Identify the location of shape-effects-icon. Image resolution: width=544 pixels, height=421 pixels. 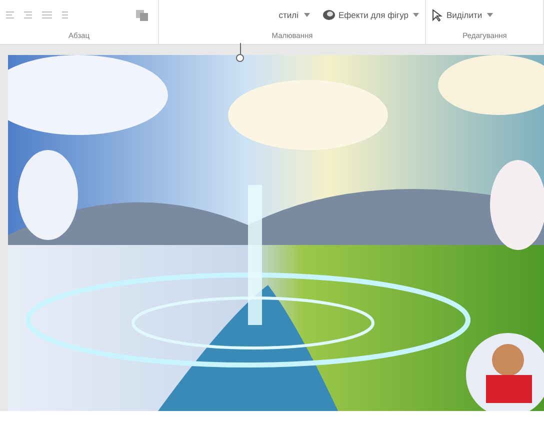
(329, 15).